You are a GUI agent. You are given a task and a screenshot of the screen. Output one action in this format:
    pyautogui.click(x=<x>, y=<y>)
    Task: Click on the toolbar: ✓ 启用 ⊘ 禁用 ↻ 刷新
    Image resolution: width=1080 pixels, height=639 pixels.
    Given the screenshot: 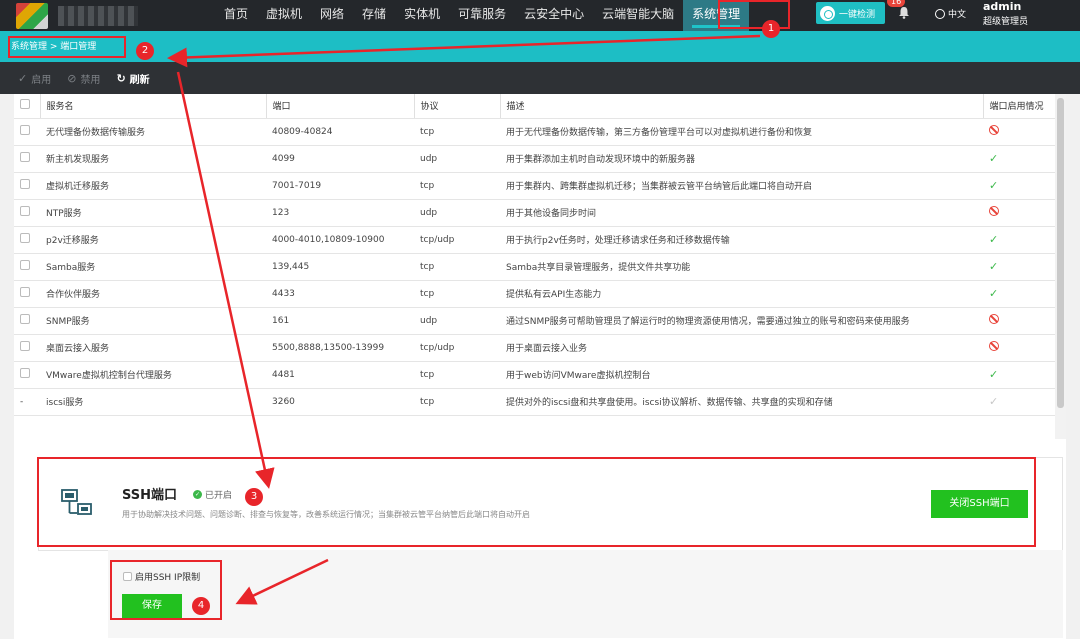 What is the action you would take?
    pyautogui.click(x=540, y=78)
    